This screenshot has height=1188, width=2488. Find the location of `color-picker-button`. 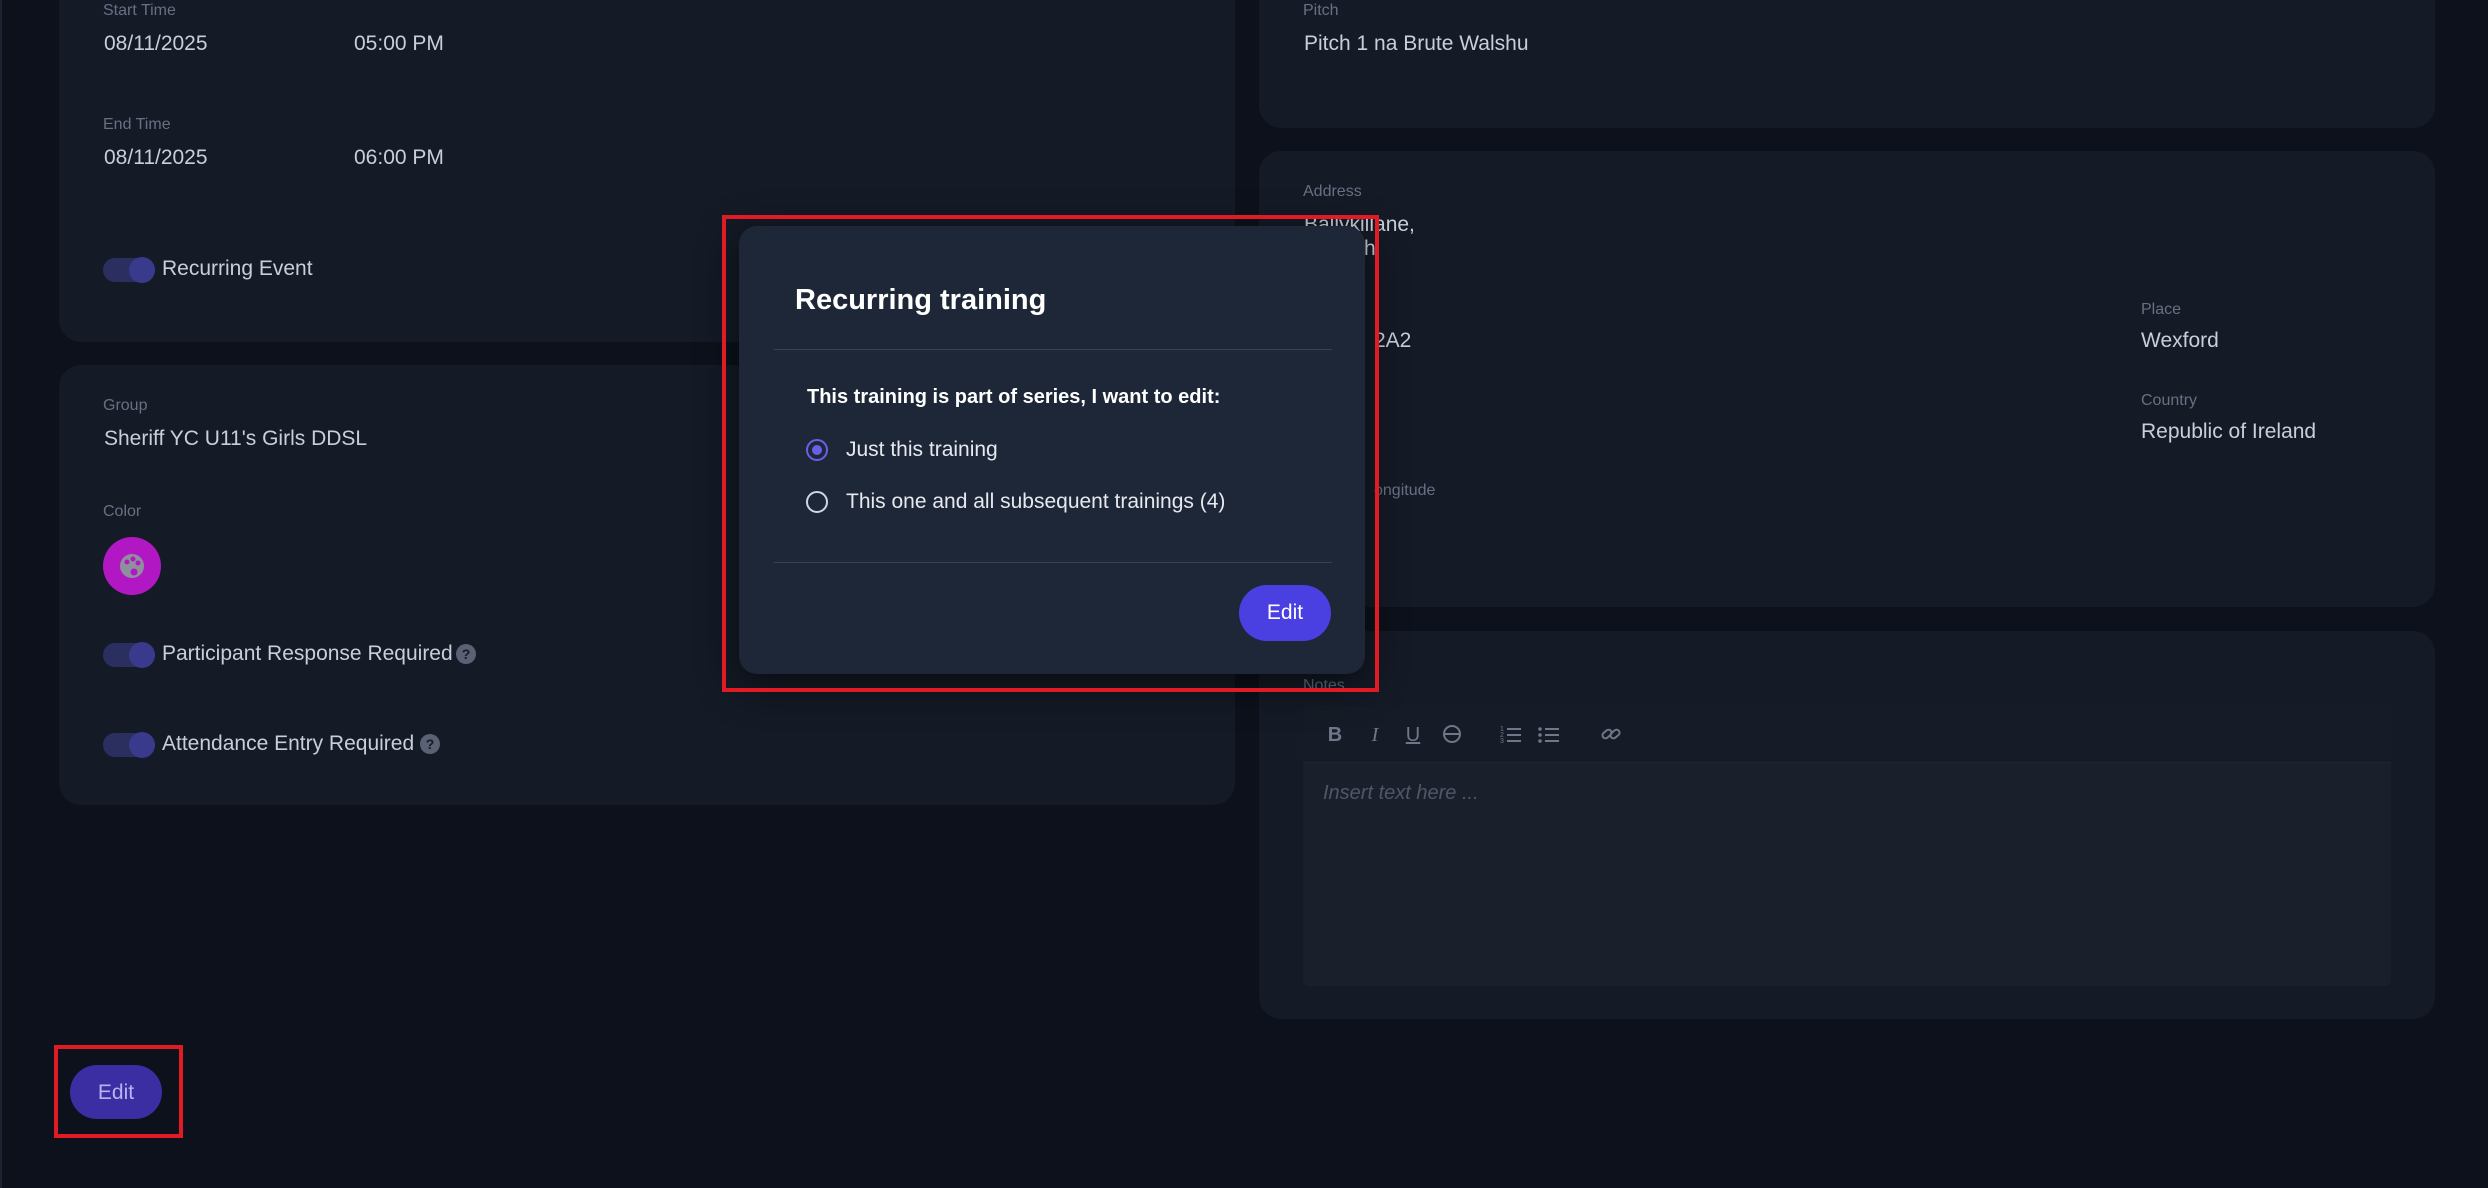

color-picker-button is located at coordinates (132, 566).